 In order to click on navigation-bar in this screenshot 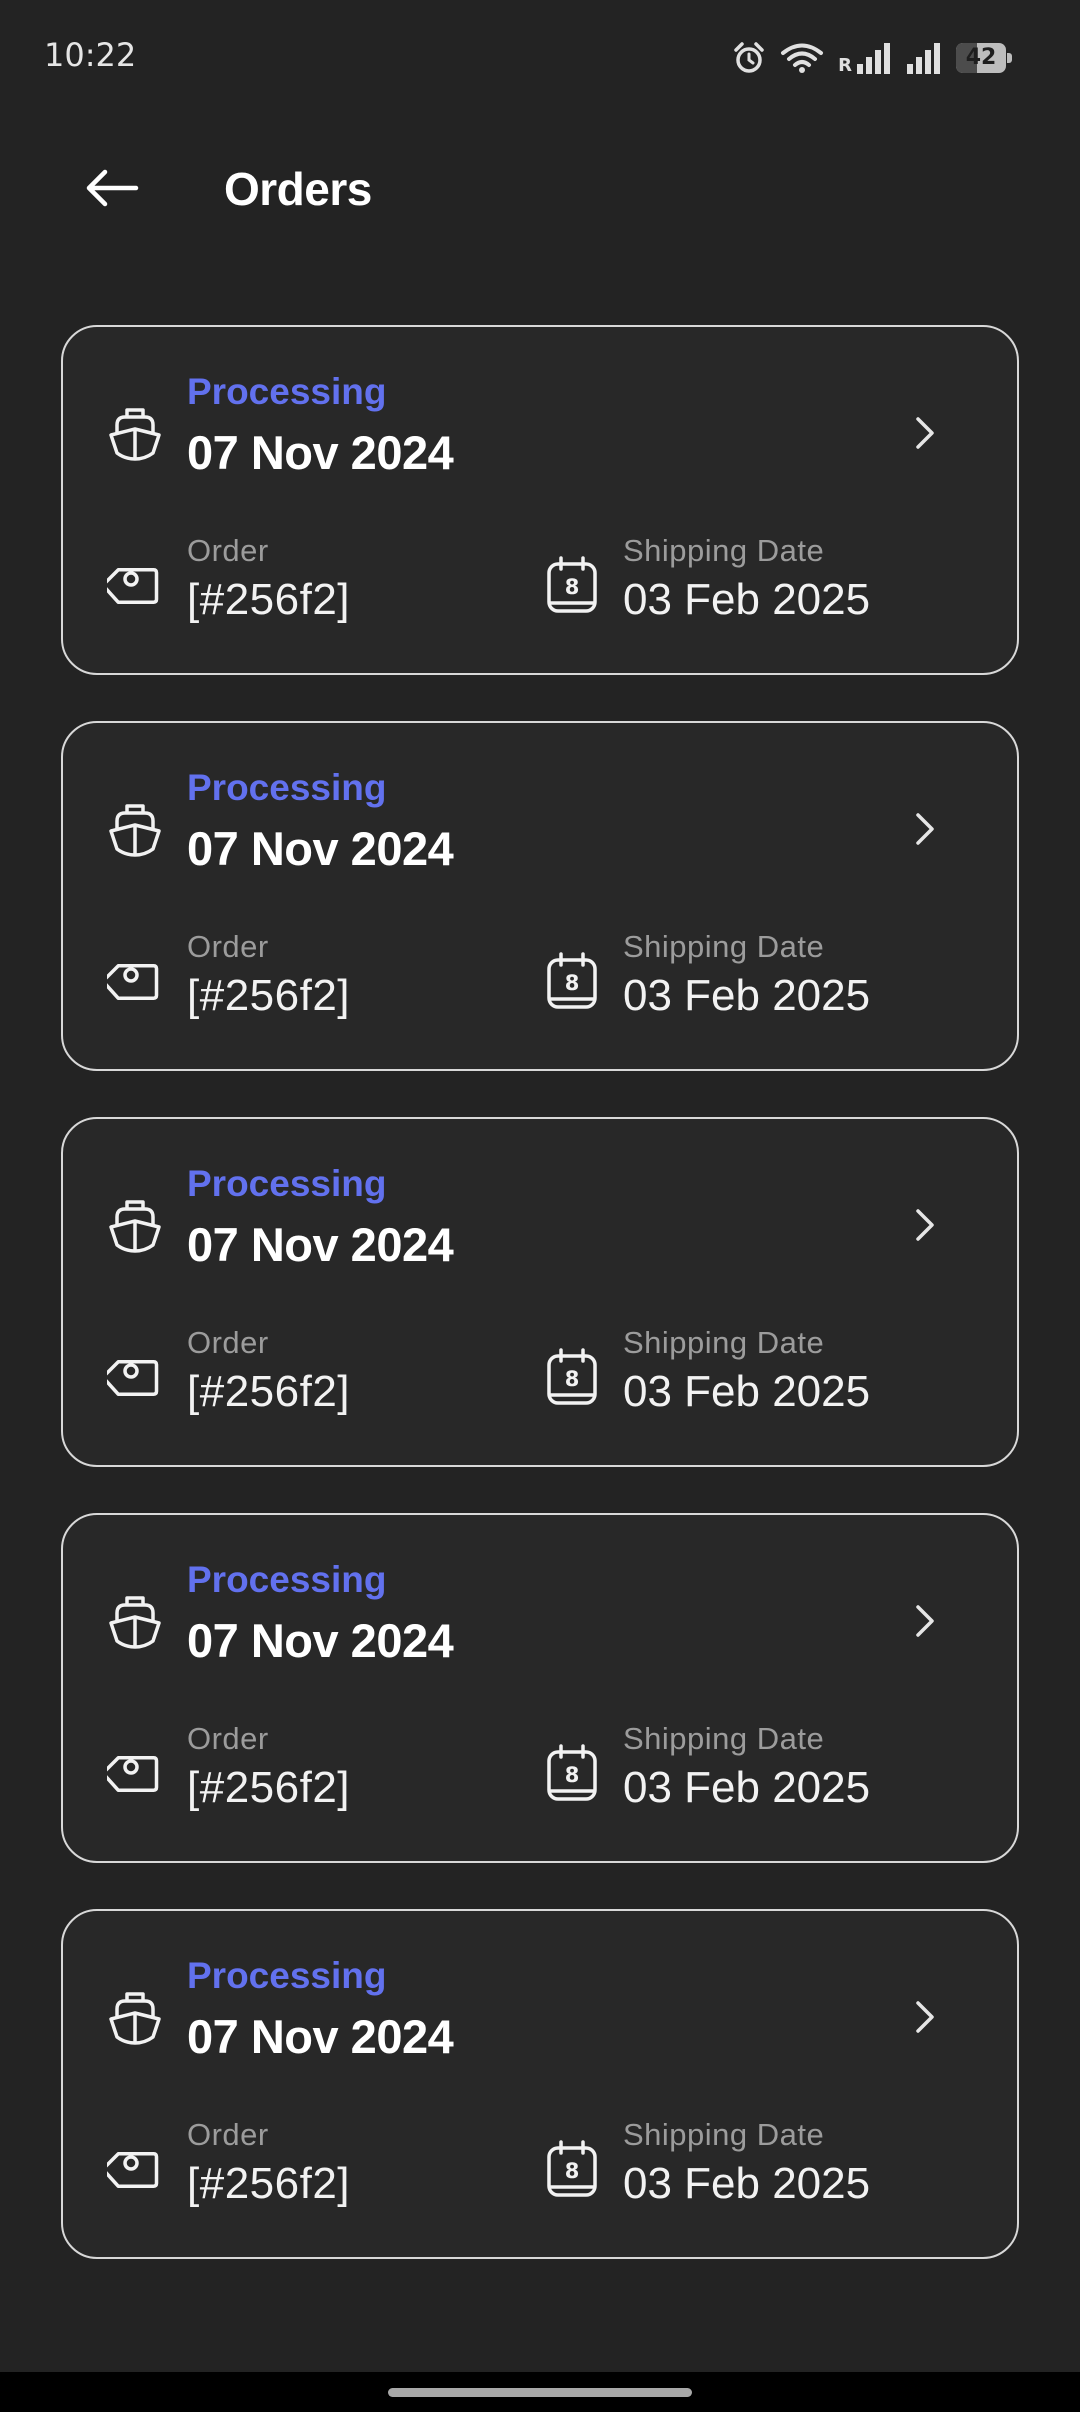, I will do `click(540, 2392)`.